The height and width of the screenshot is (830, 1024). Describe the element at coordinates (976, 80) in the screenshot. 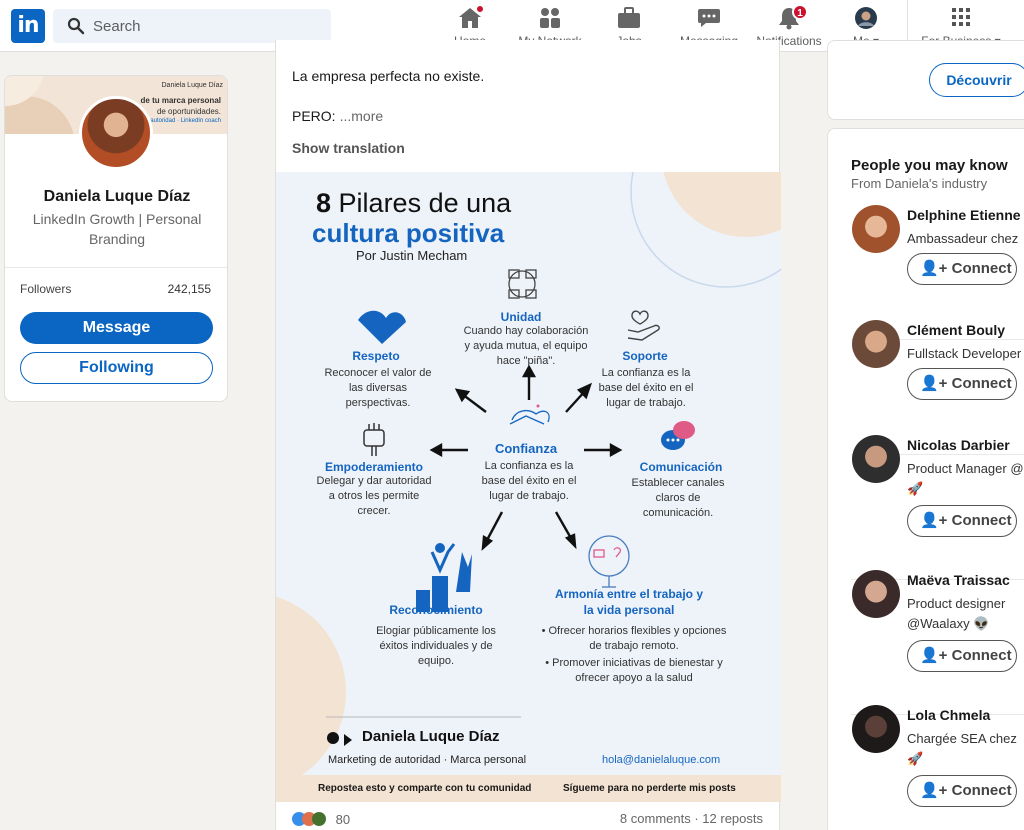

I see `discover-button: Découvrir` at that location.